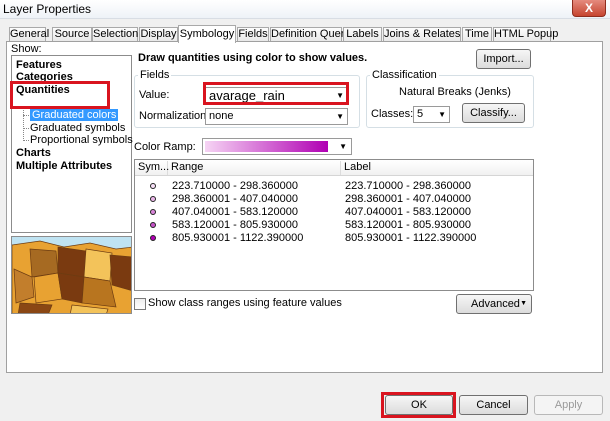 This screenshot has height=421, width=610. What do you see at coordinates (221, 116) in the screenshot?
I see `normalization-dropdown-text: none` at bounding box center [221, 116].